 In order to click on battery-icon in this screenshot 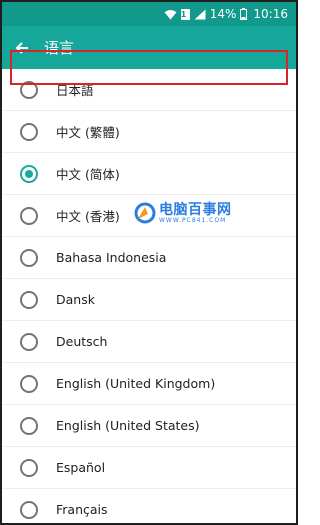, I will do `click(244, 14)`.